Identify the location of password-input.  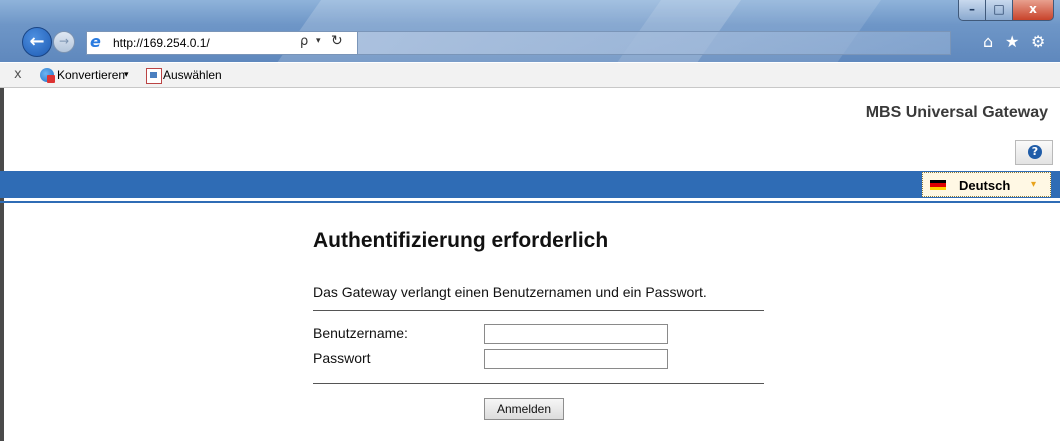
(576, 359).